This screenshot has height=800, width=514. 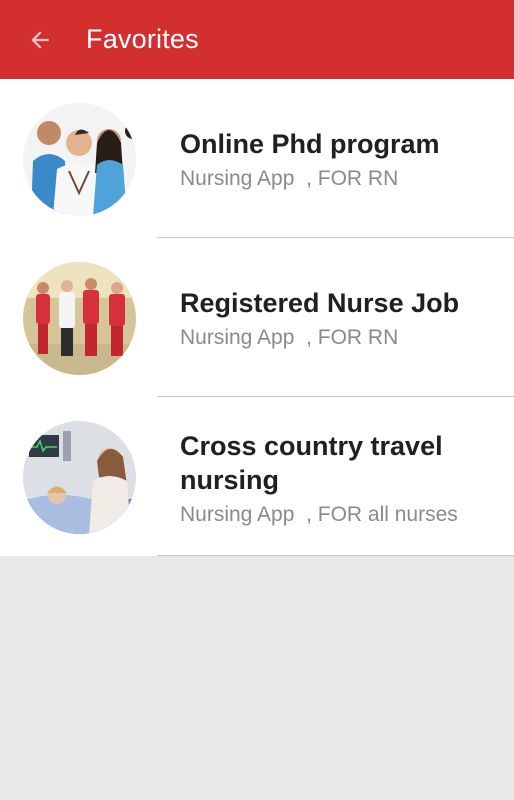 I want to click on arrow-left-icon, so click(x=40, y=39).